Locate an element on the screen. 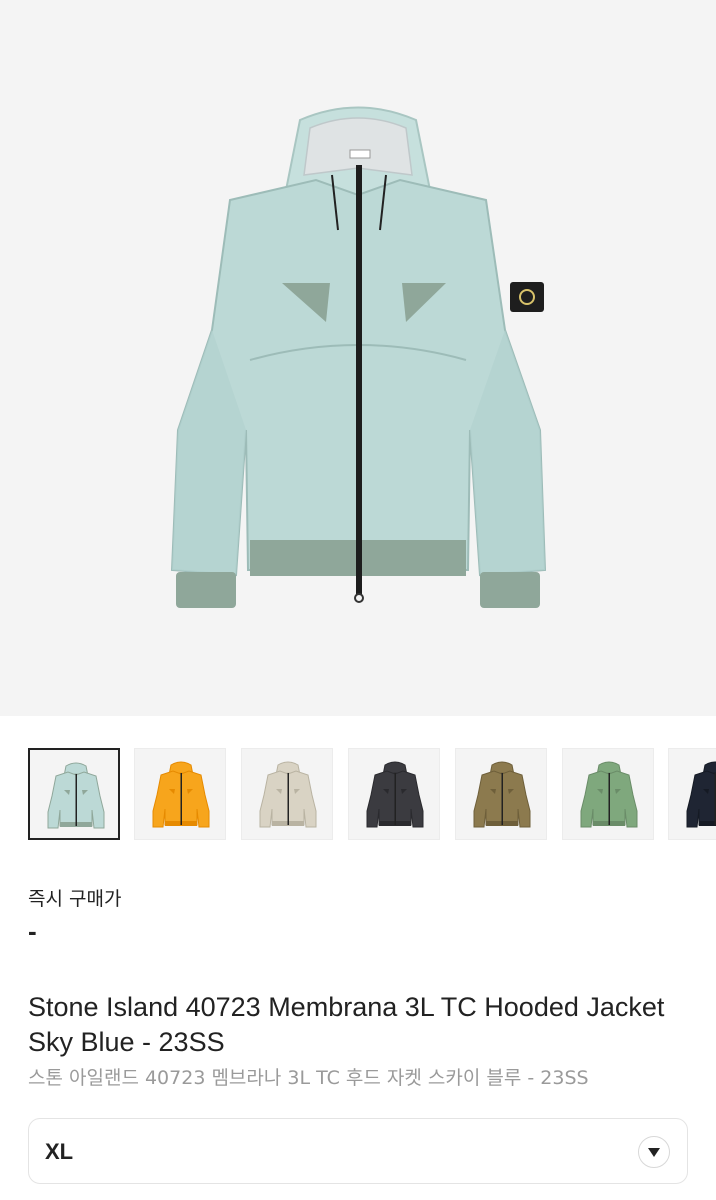  chevron-down-icon is located at coordinates (654, 1152).